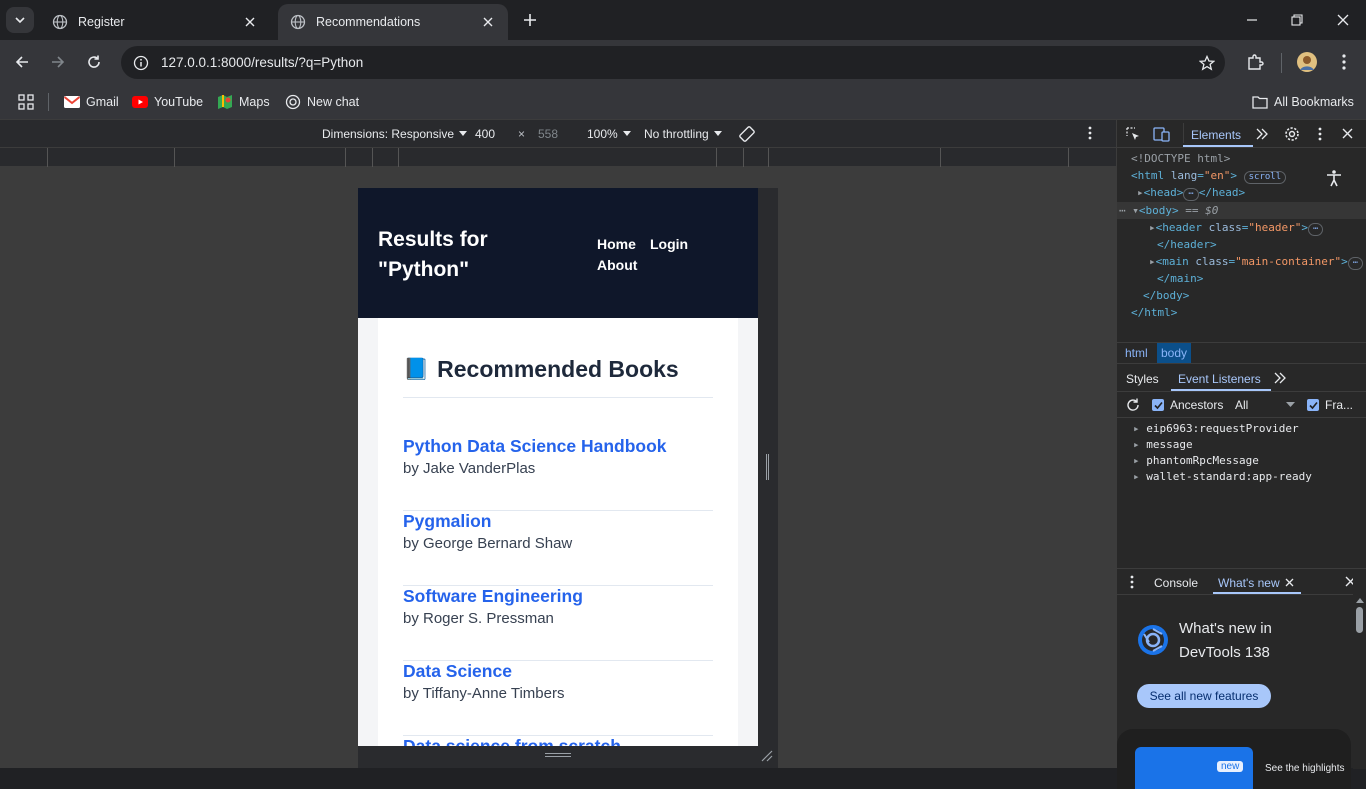 The image size is (1366, 789). What do you see at coordinates (1163, 444) in the screenshot?
I see `listener-item: ▸ message` at bounding box center [1163, 444].